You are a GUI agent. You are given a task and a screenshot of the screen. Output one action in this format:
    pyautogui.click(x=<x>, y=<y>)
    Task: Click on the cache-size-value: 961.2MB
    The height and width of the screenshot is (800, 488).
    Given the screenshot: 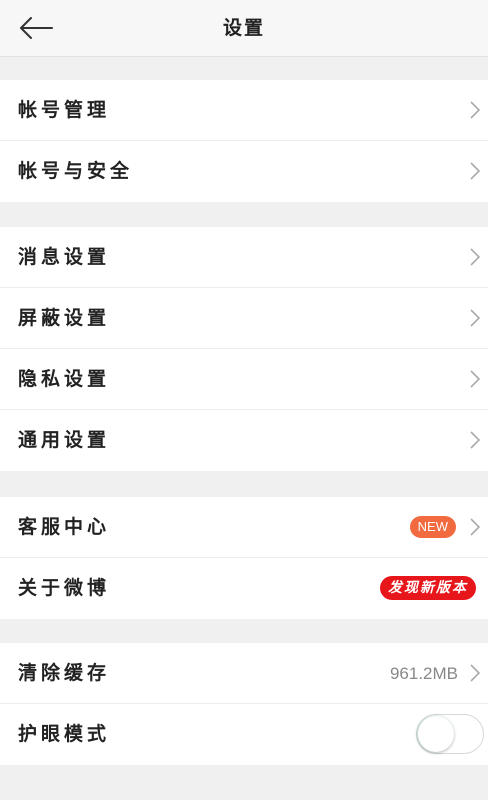 What is the action you would take?
    pyautogui.click(x=423, y=673)
    